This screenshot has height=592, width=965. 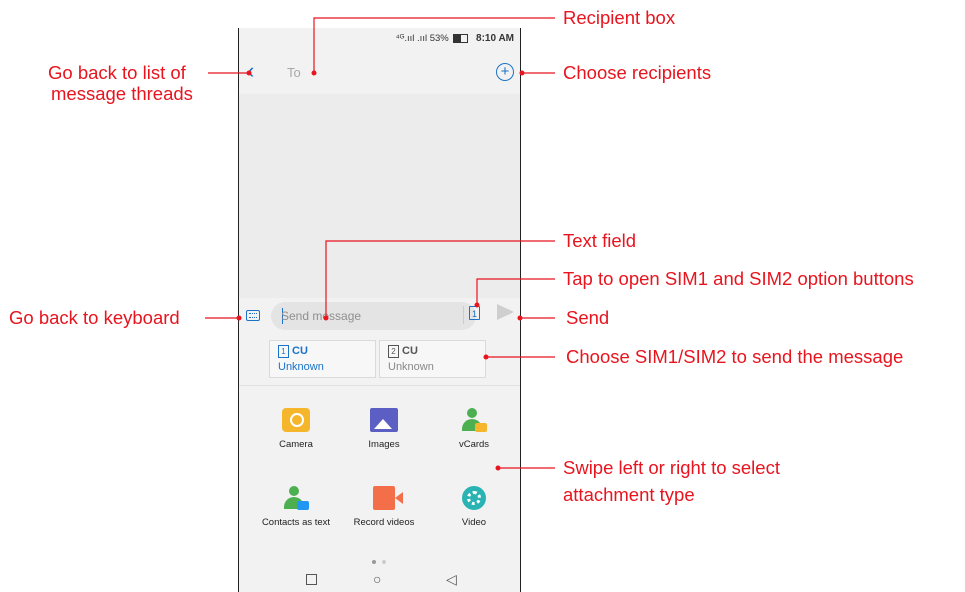 What do you see at coordinates (117, 72) in the screenshot?
I see `annotation-go-back-list-1: Go back to list of` at bounding box center [117, 72].